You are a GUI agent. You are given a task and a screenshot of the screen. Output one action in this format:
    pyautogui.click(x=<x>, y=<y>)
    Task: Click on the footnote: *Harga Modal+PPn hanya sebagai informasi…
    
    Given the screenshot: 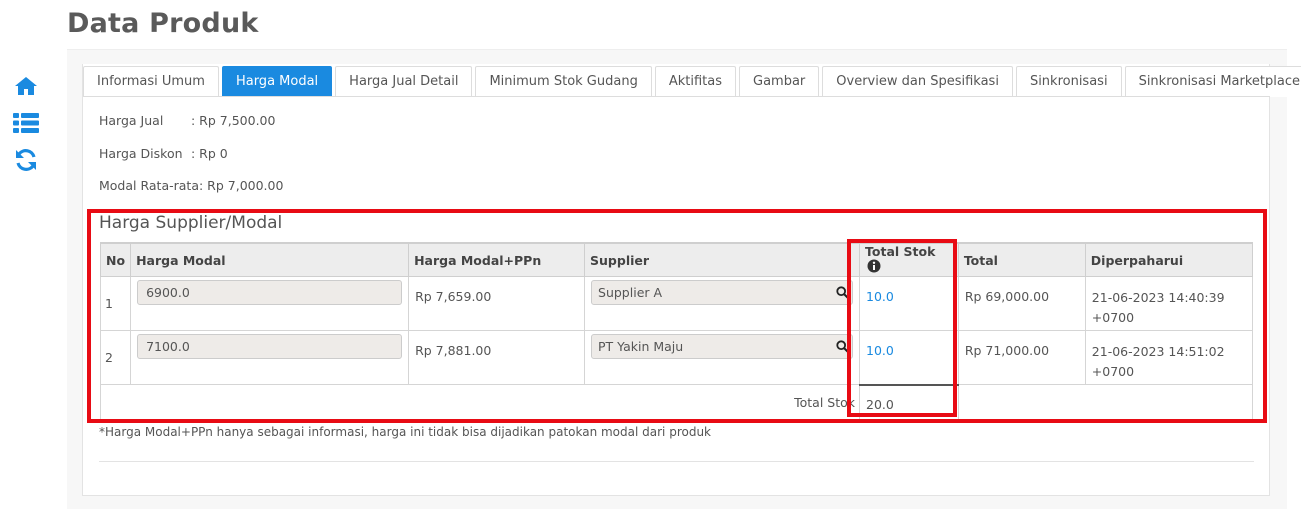 What is the action you would take?
    pyautogui.click(x=405, y=432)
    